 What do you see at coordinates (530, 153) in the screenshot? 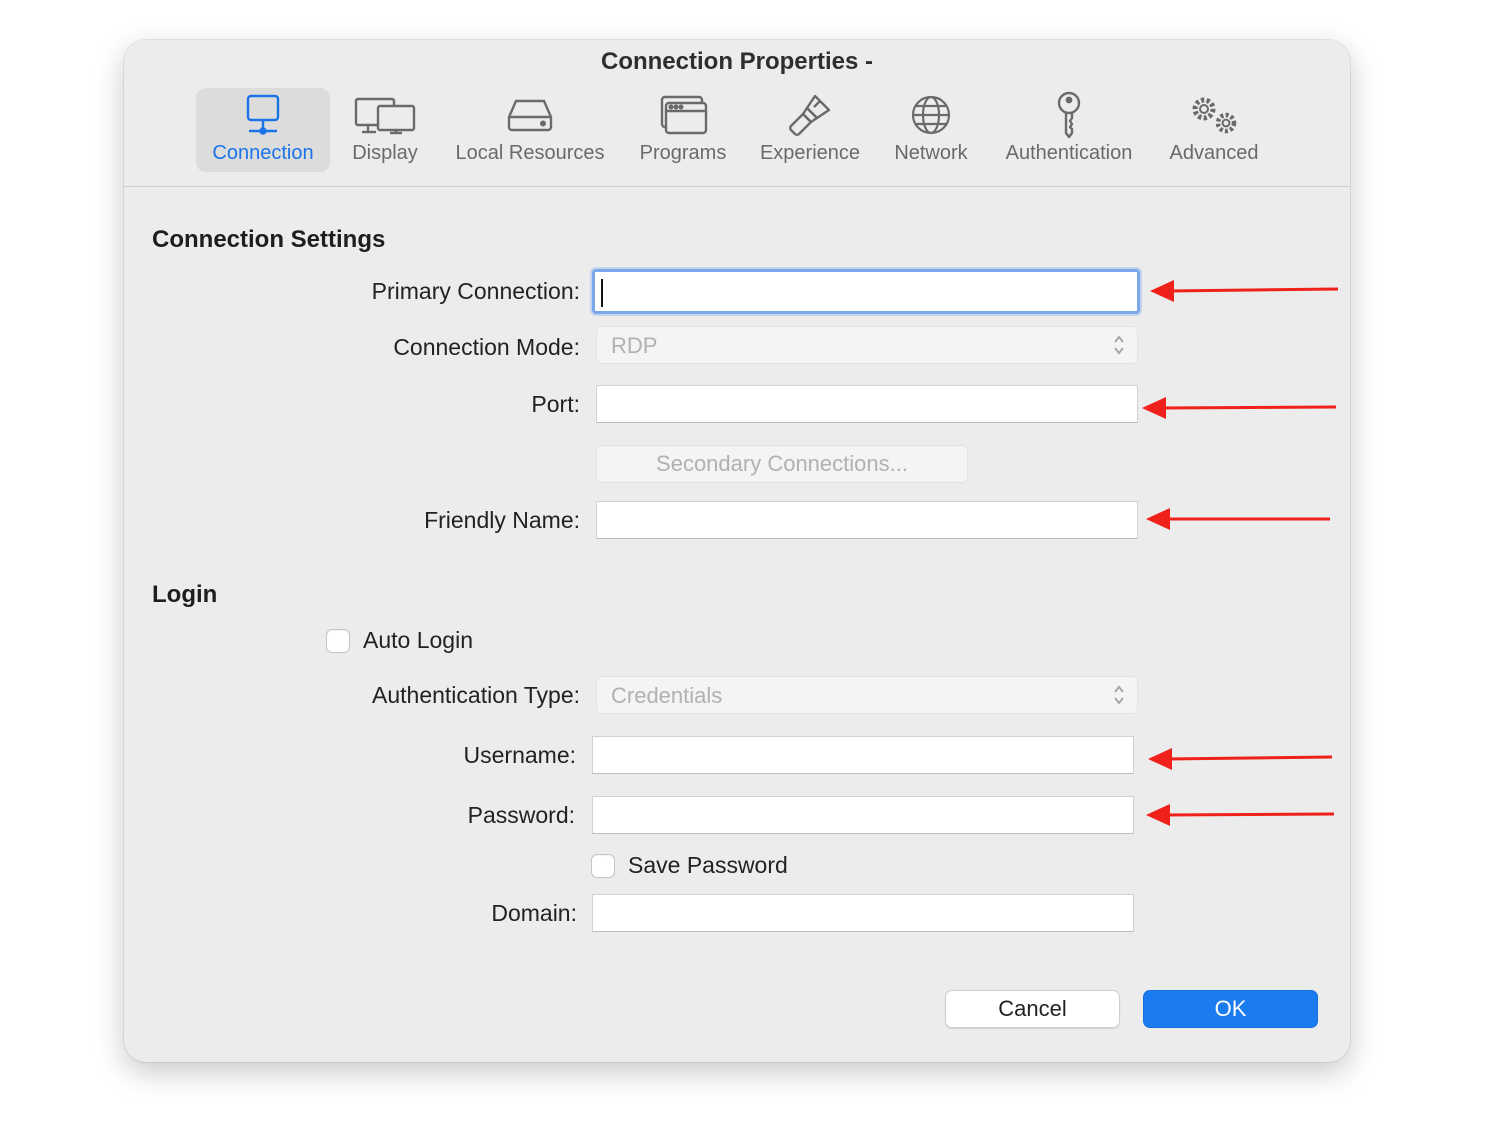
I see `tab-label: Local Resources` at bounding box center [530, 153].